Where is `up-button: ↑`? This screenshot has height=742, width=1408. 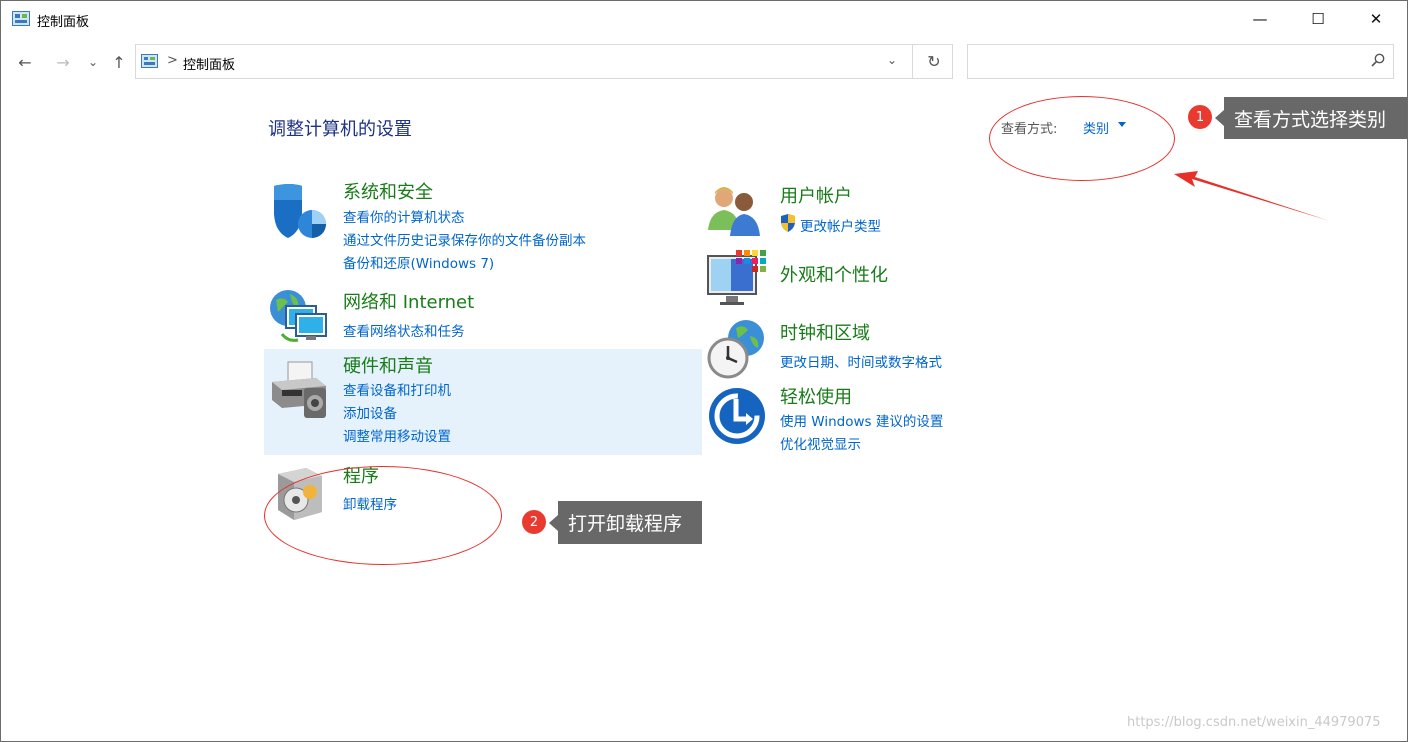 up-button: ↑ is located at coordinates (119, 62).